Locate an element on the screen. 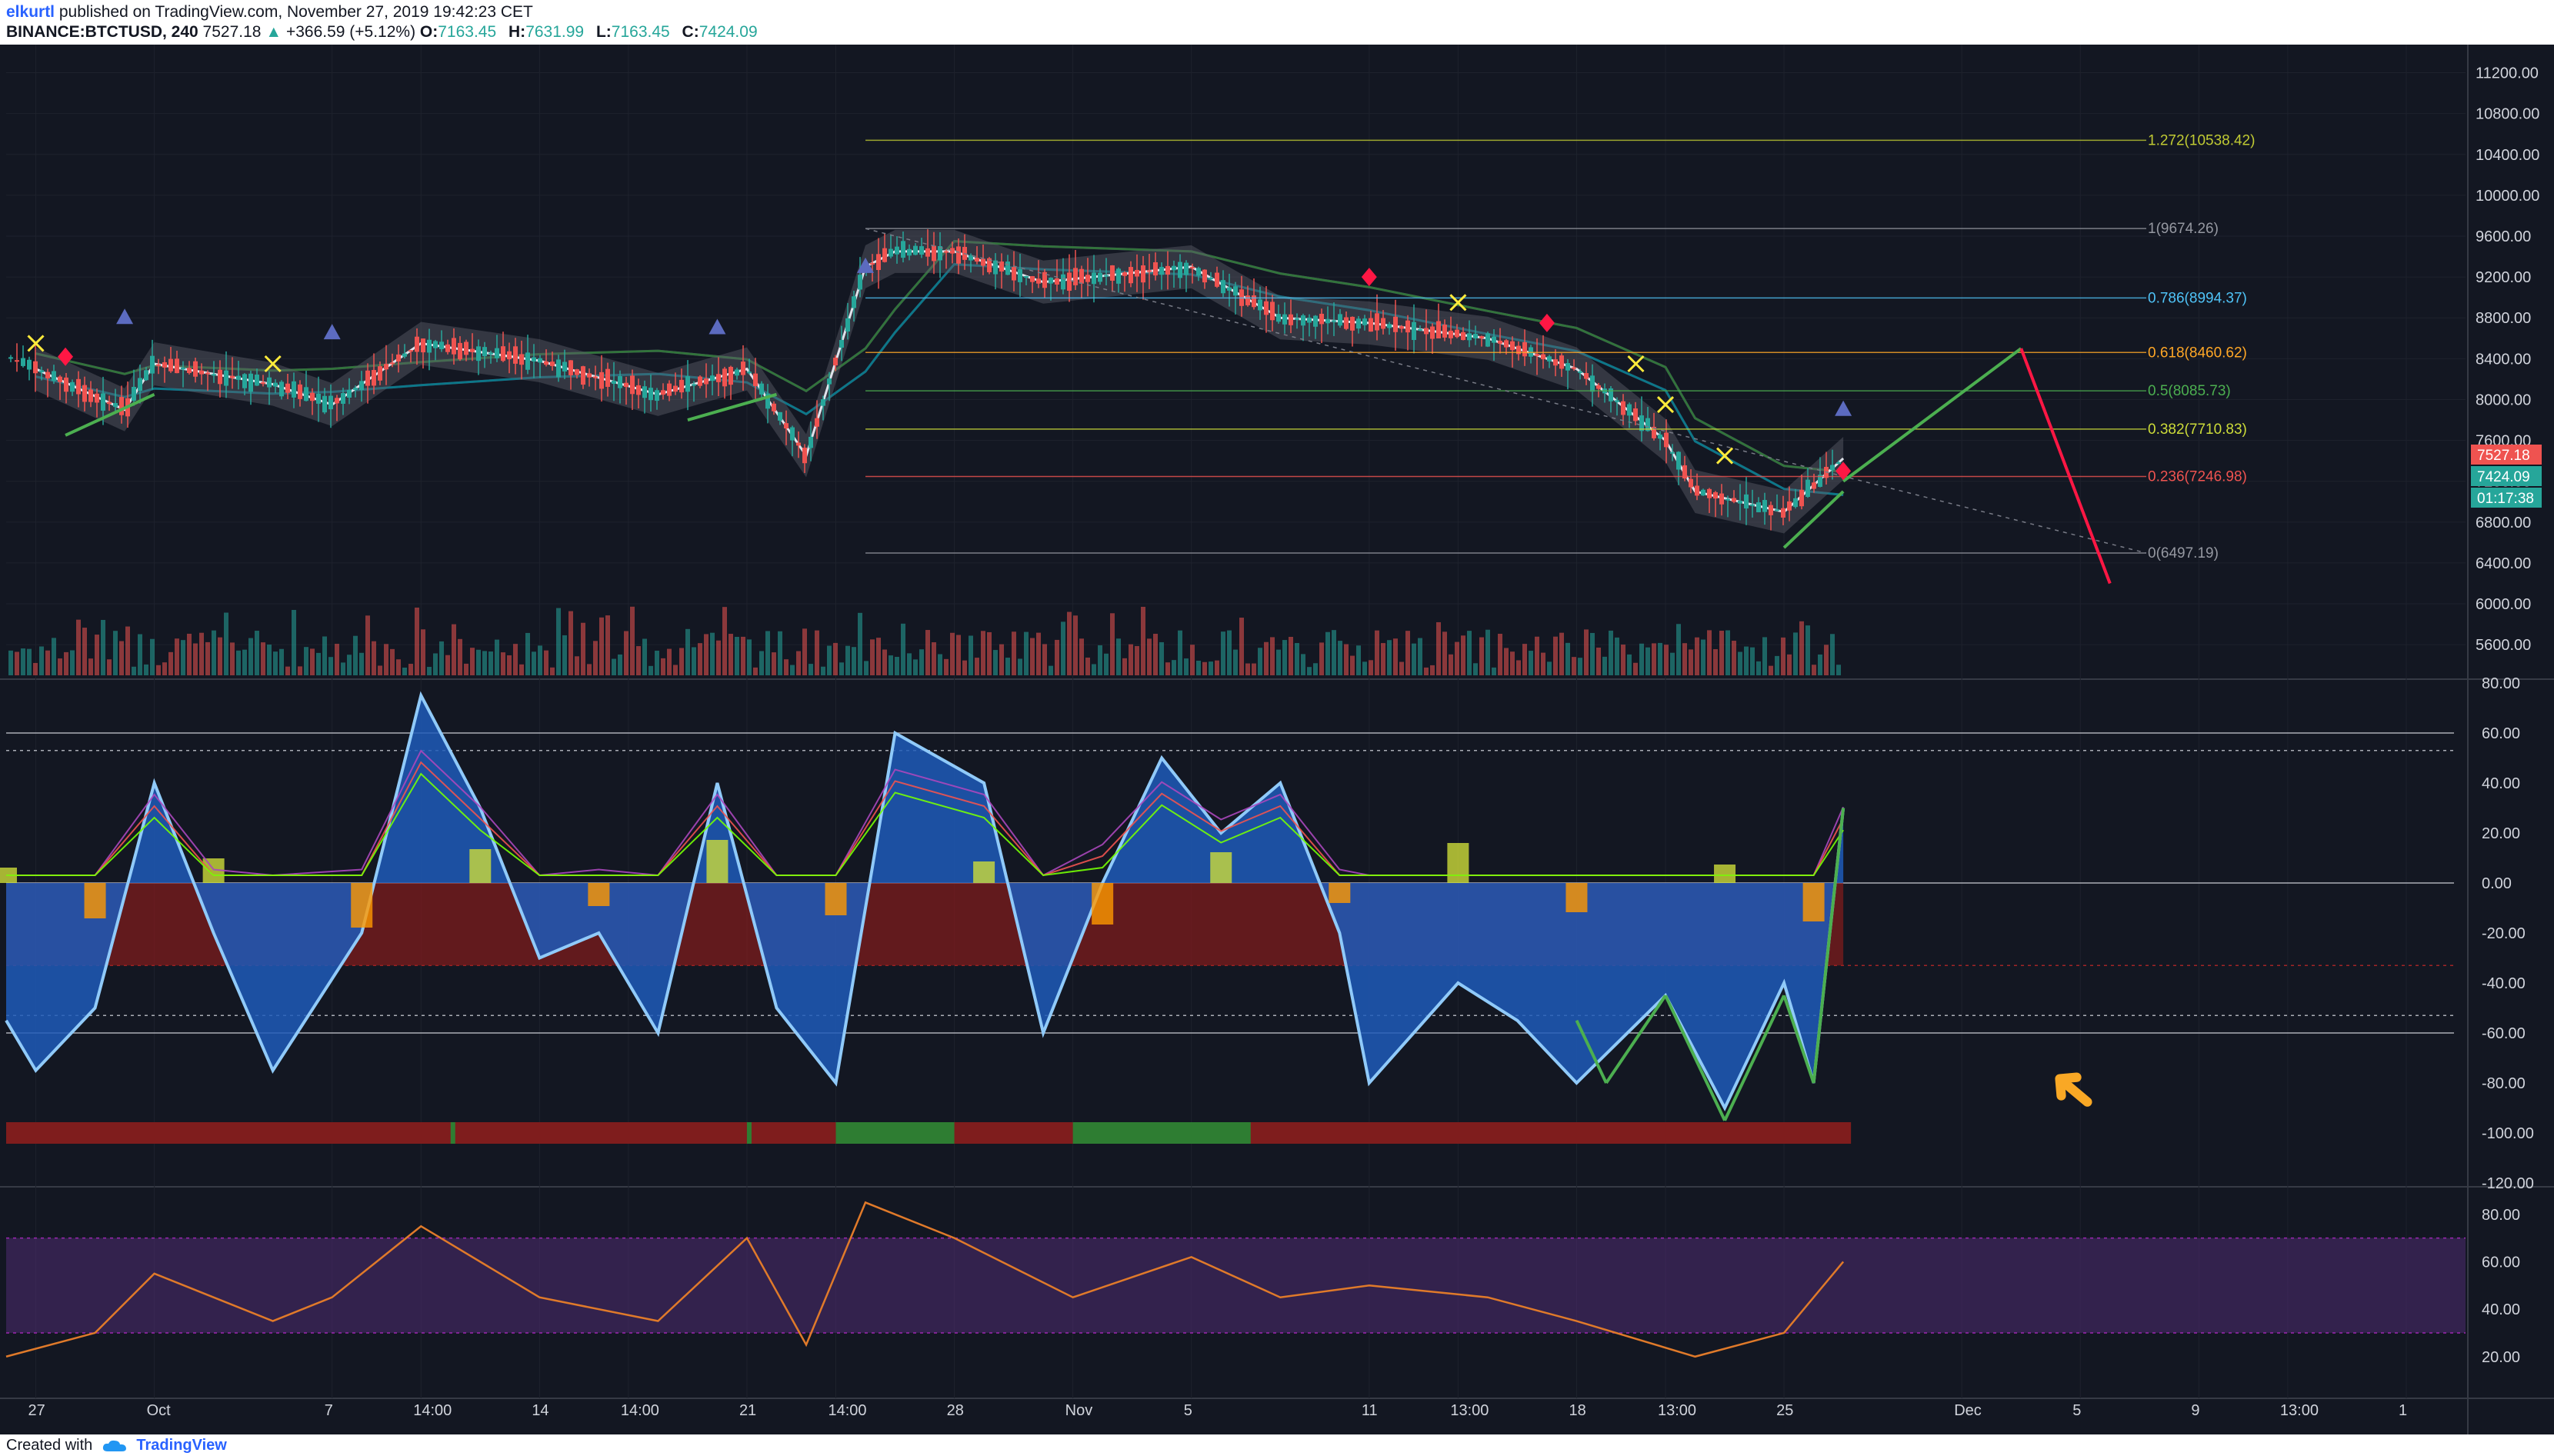 This screenshot has width=2554, height=1456. author-link: elkurtl is located at coordinates (30, 12).